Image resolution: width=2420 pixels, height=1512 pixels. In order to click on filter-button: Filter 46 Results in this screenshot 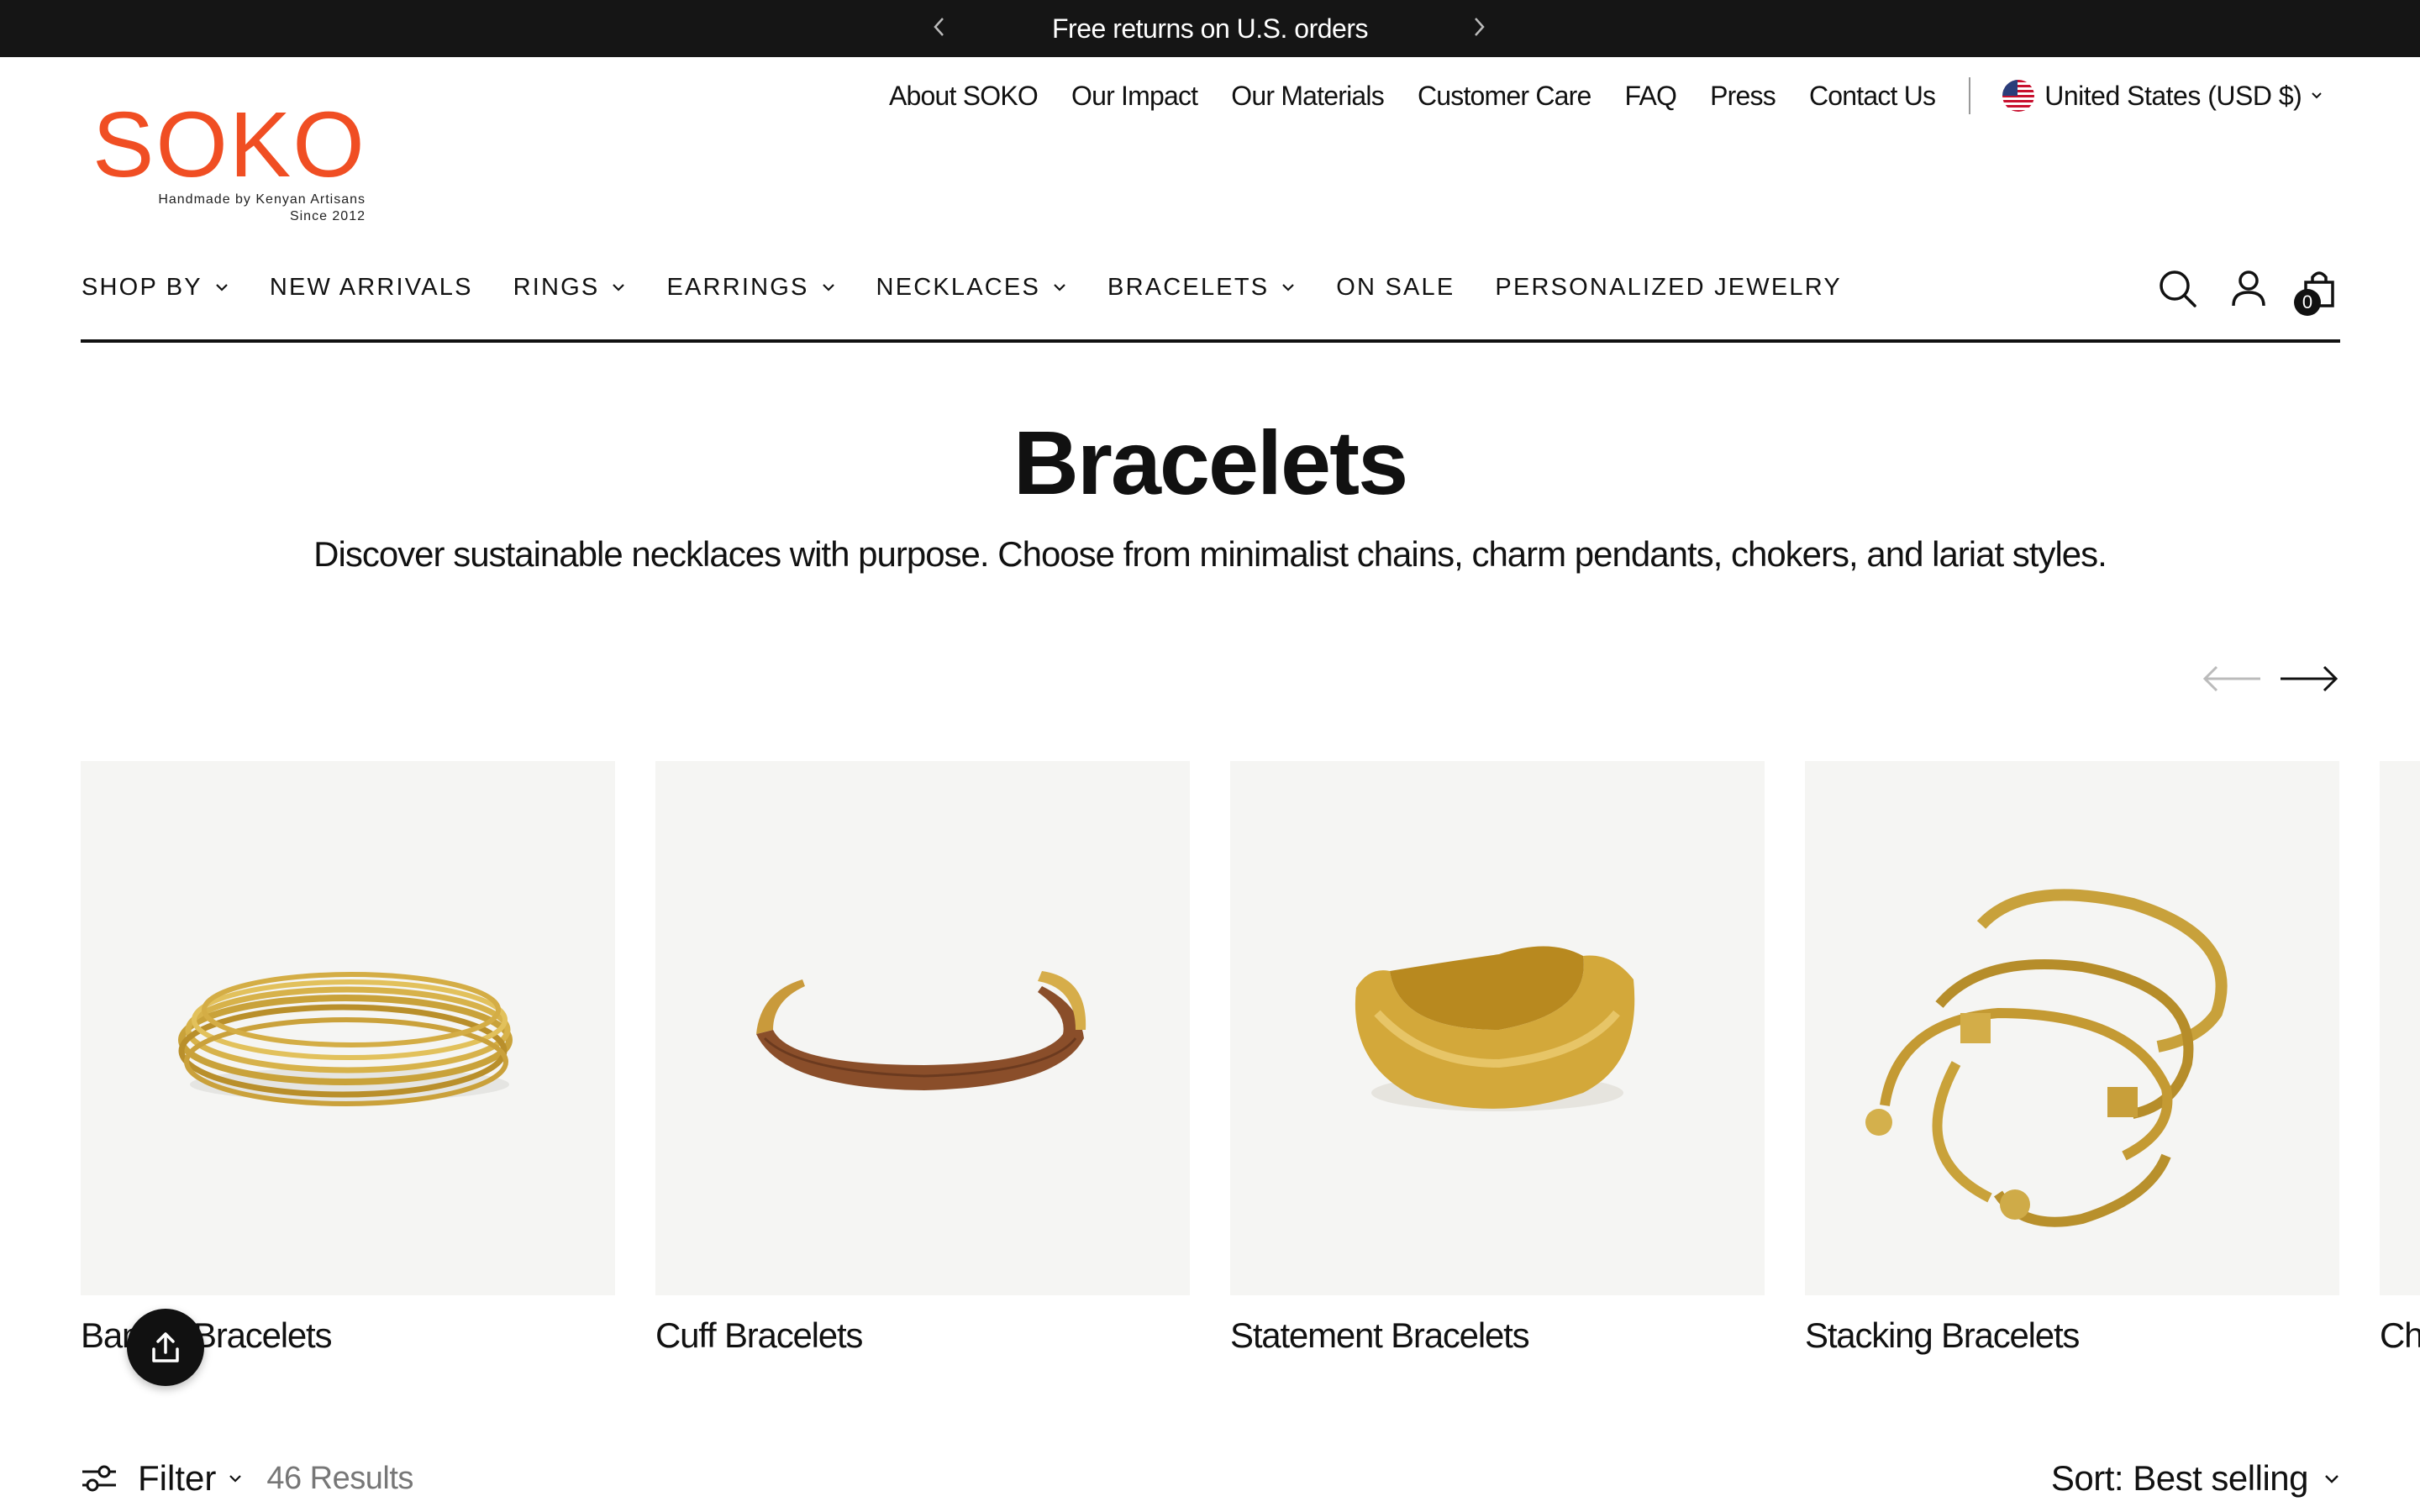, I will do `click(247, 1478)`.